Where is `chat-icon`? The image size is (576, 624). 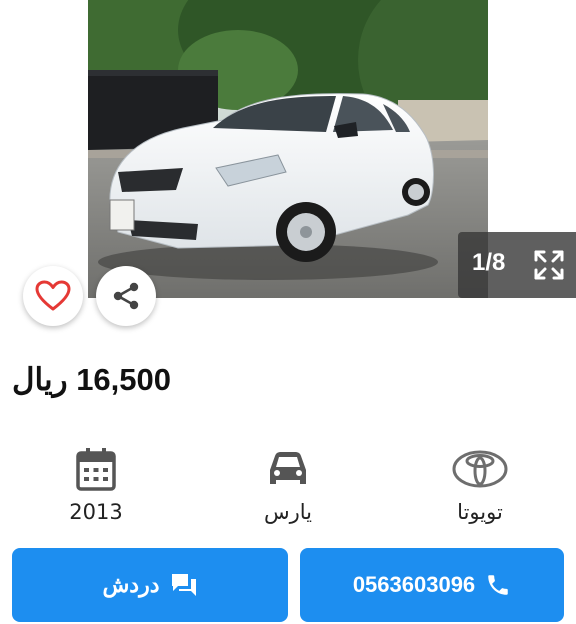 chat-icon is located at coordinates (183, 585).